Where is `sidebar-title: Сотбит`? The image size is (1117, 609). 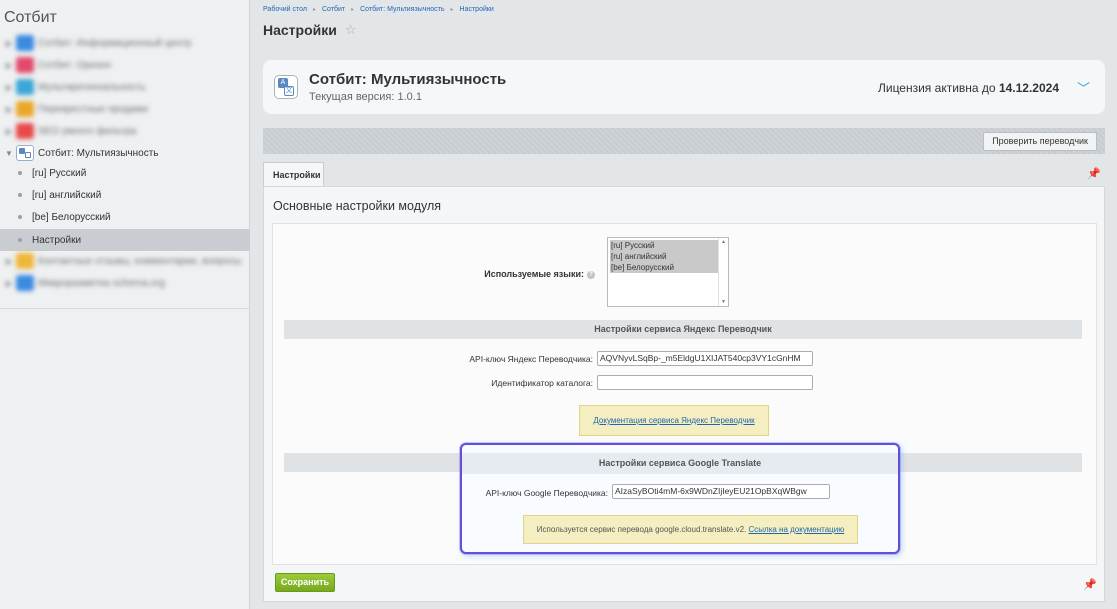
sidebar-title: Сотбит is located at coordinates (30, 17).